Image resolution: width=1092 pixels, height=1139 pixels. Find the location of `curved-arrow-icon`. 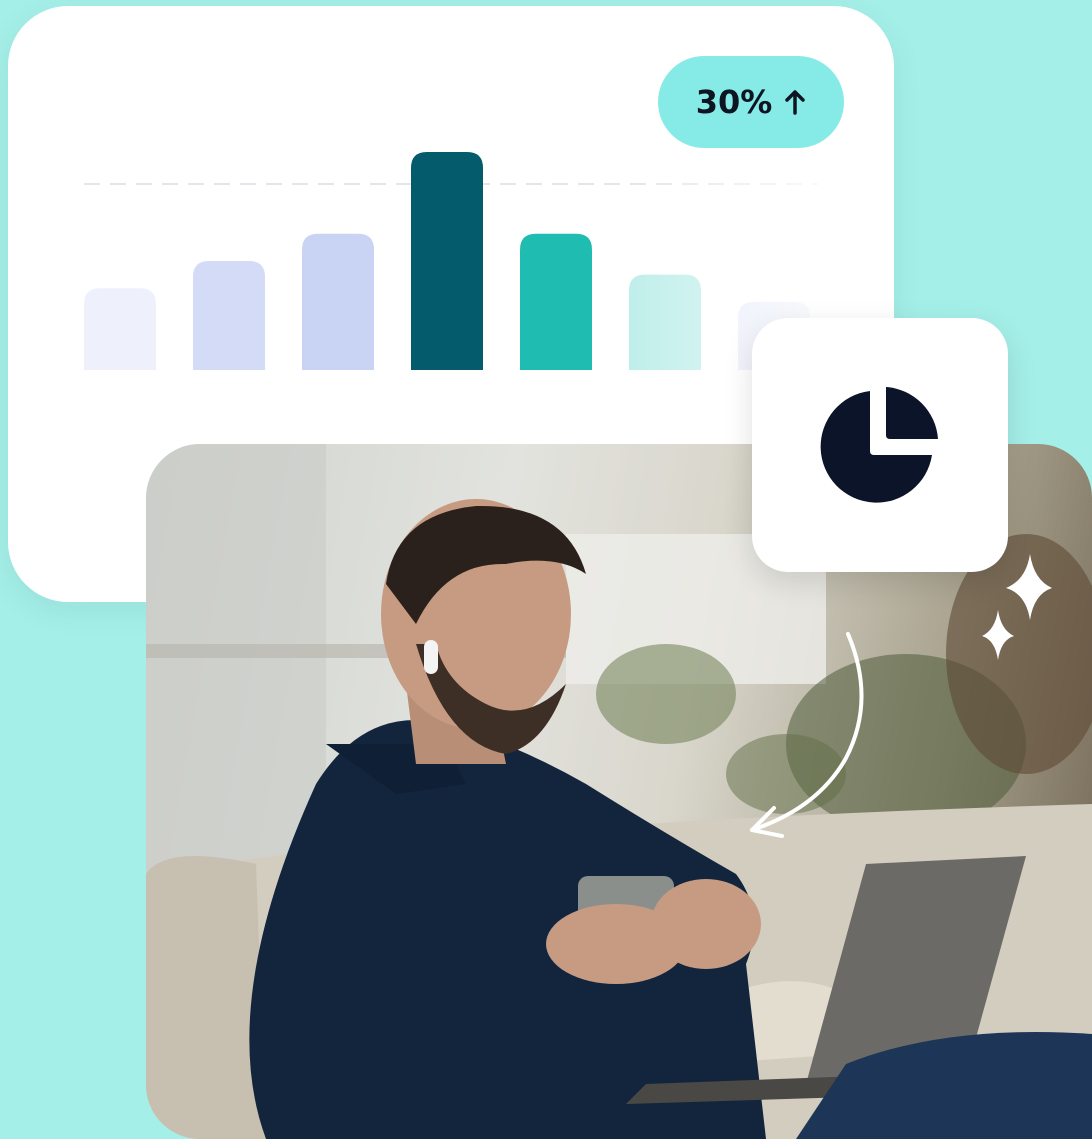

curved-arrow-icon is located at coordinates (807, 735).